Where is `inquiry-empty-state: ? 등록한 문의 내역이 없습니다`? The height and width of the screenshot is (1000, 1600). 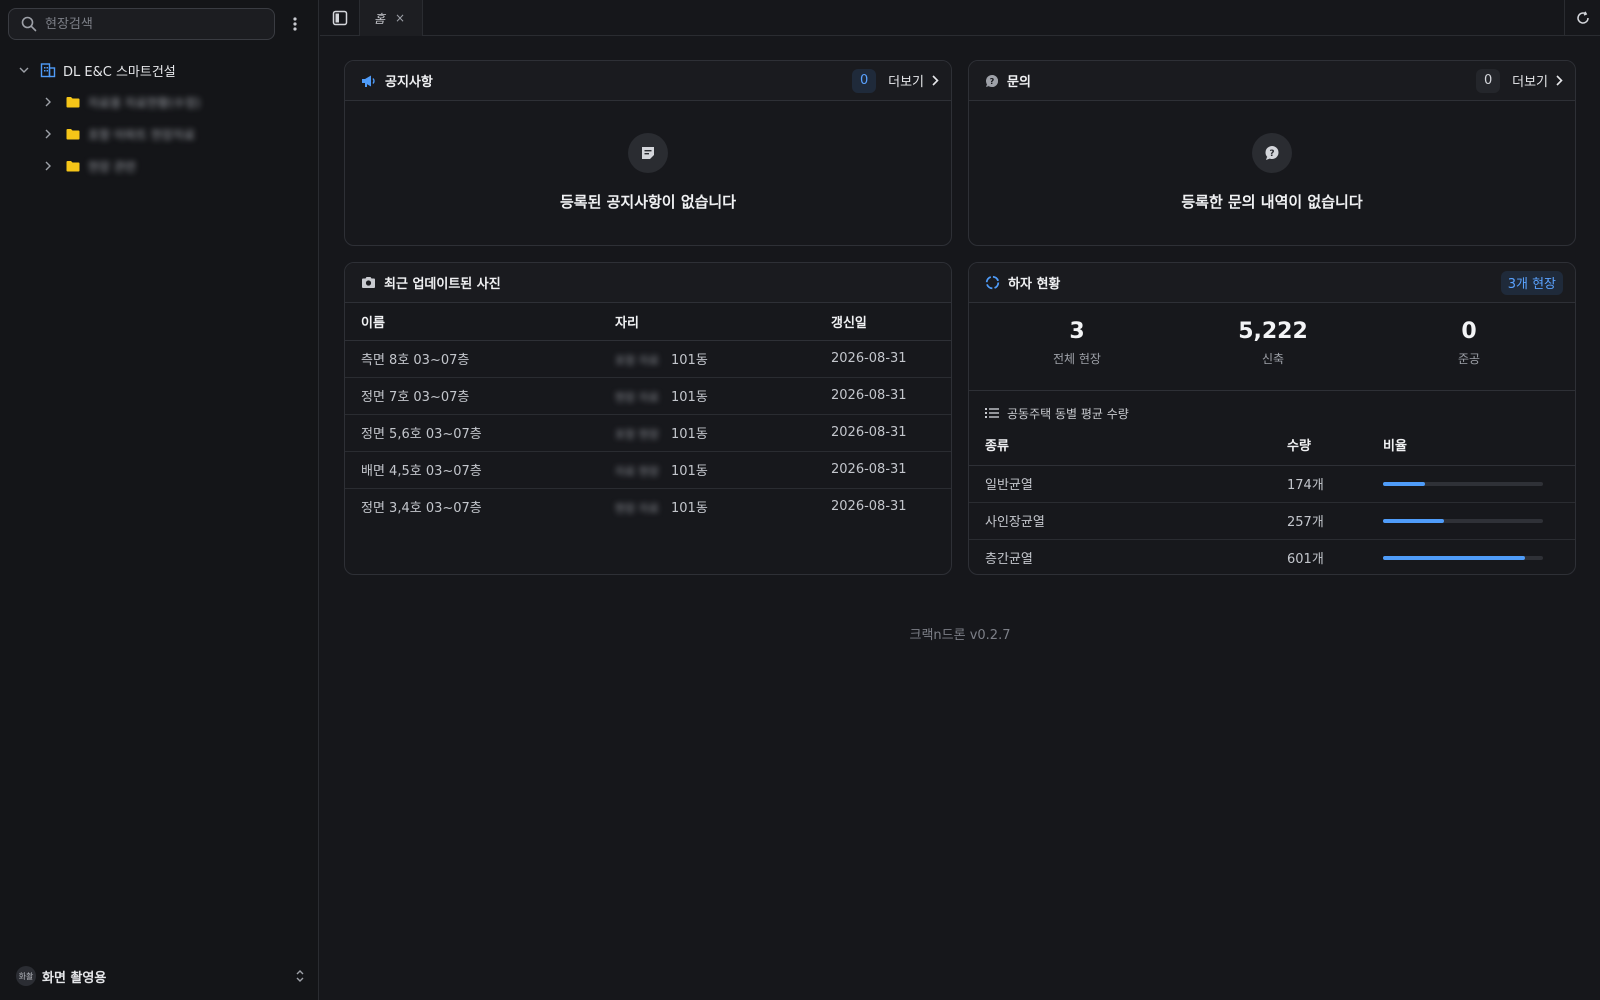
inquiry-empty-state: ? 등록한 문의 내역이 없습니다 is located at coordinates (1272, 156).